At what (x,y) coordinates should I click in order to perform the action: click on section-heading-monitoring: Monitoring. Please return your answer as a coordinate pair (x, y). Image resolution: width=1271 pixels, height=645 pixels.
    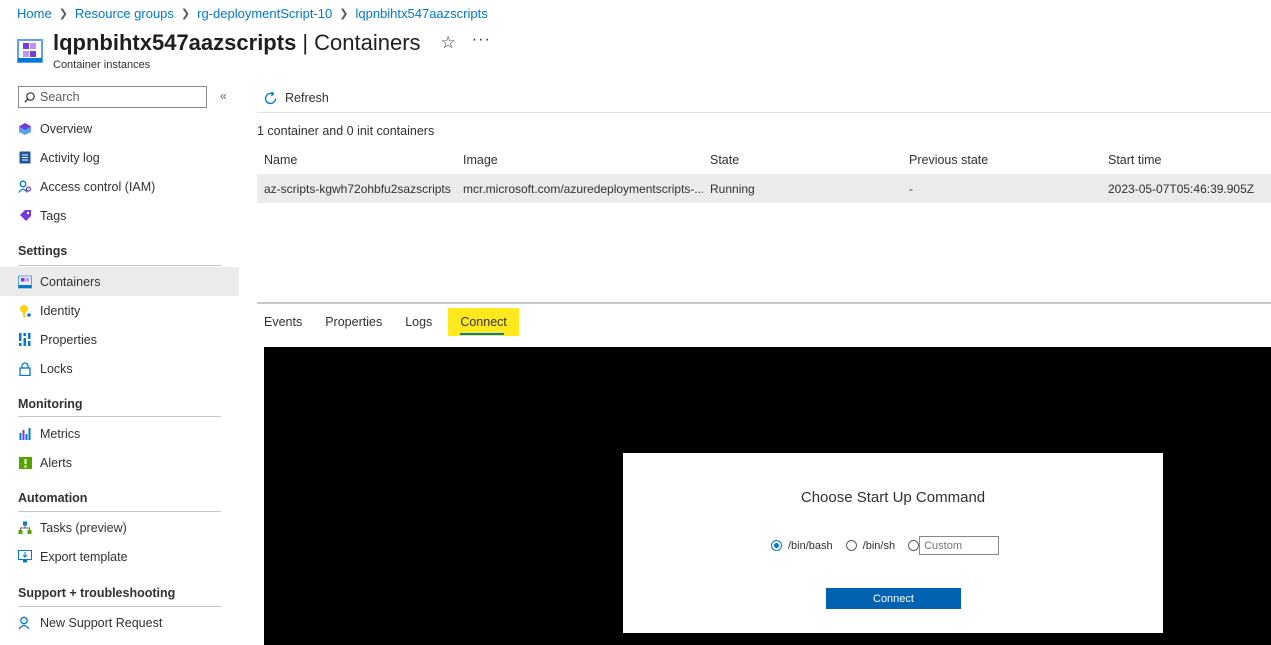
    Looking at the image, I should click on (50, 404).